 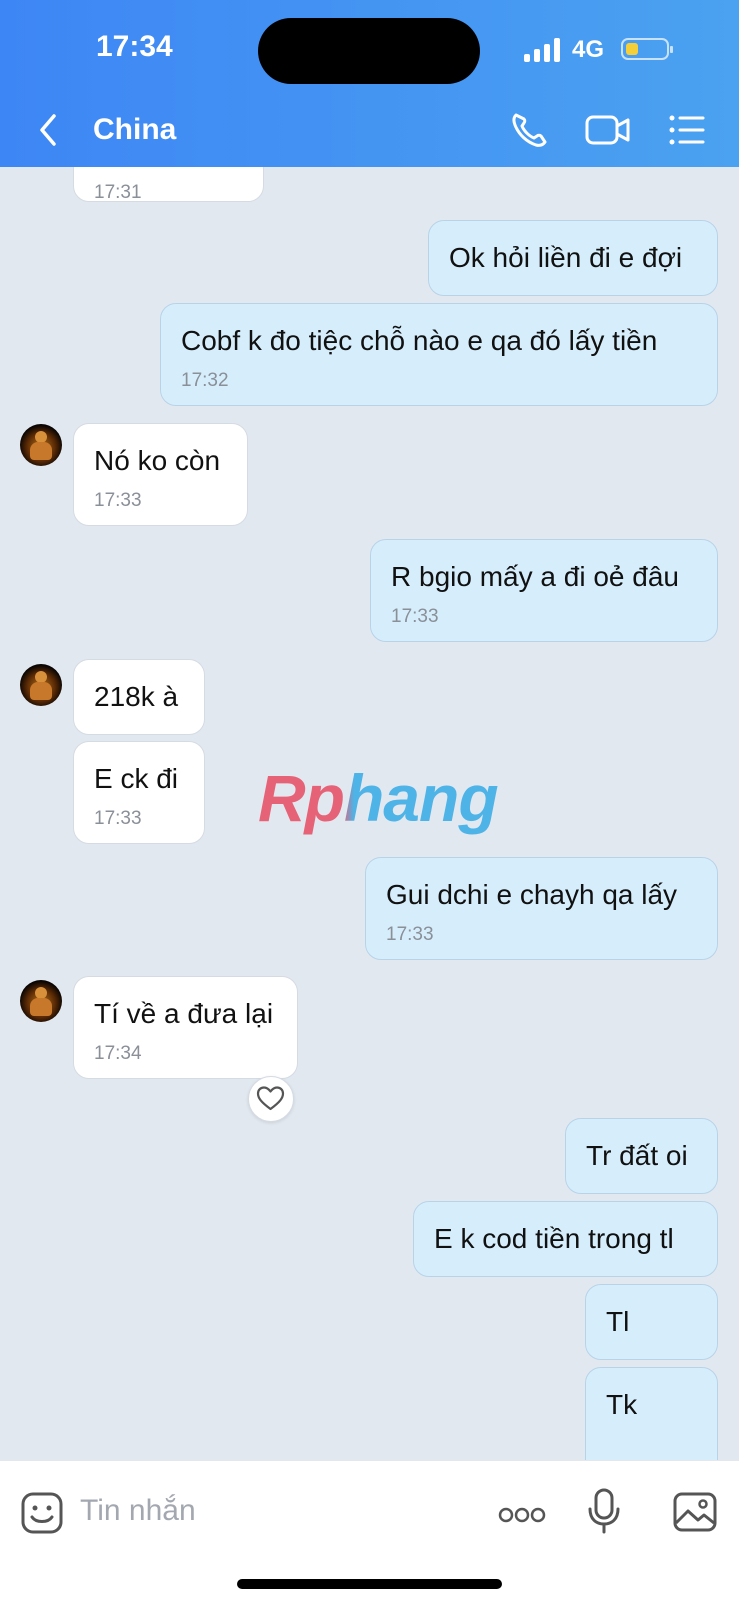 I want to click on sticker-button, so click(x=42, y=1515).